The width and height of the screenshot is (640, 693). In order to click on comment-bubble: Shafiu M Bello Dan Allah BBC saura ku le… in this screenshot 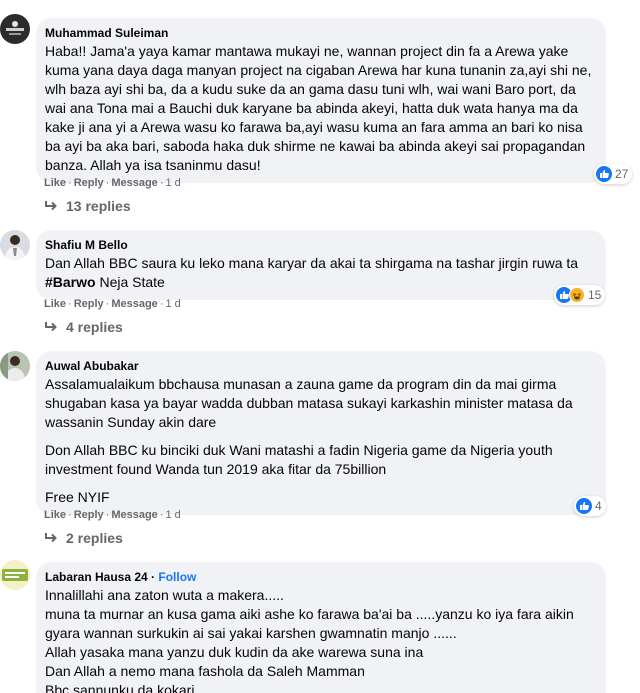, I will do `click(321, 265)`.